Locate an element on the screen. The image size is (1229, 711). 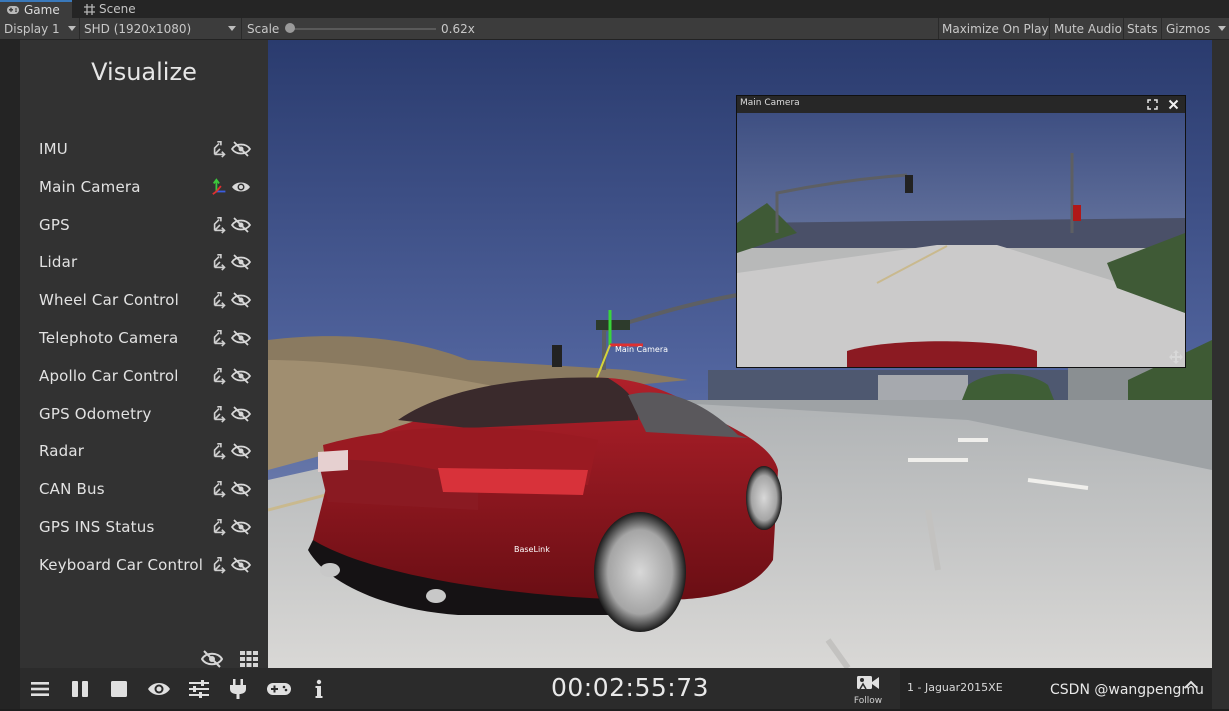
grid-icon is located at coordinates (89, 9).